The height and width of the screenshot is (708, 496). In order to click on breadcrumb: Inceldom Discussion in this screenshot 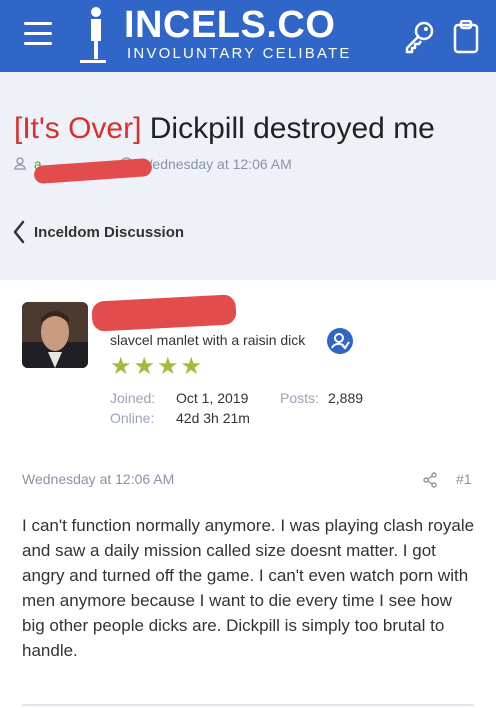, I will do `click(98, 232)`.